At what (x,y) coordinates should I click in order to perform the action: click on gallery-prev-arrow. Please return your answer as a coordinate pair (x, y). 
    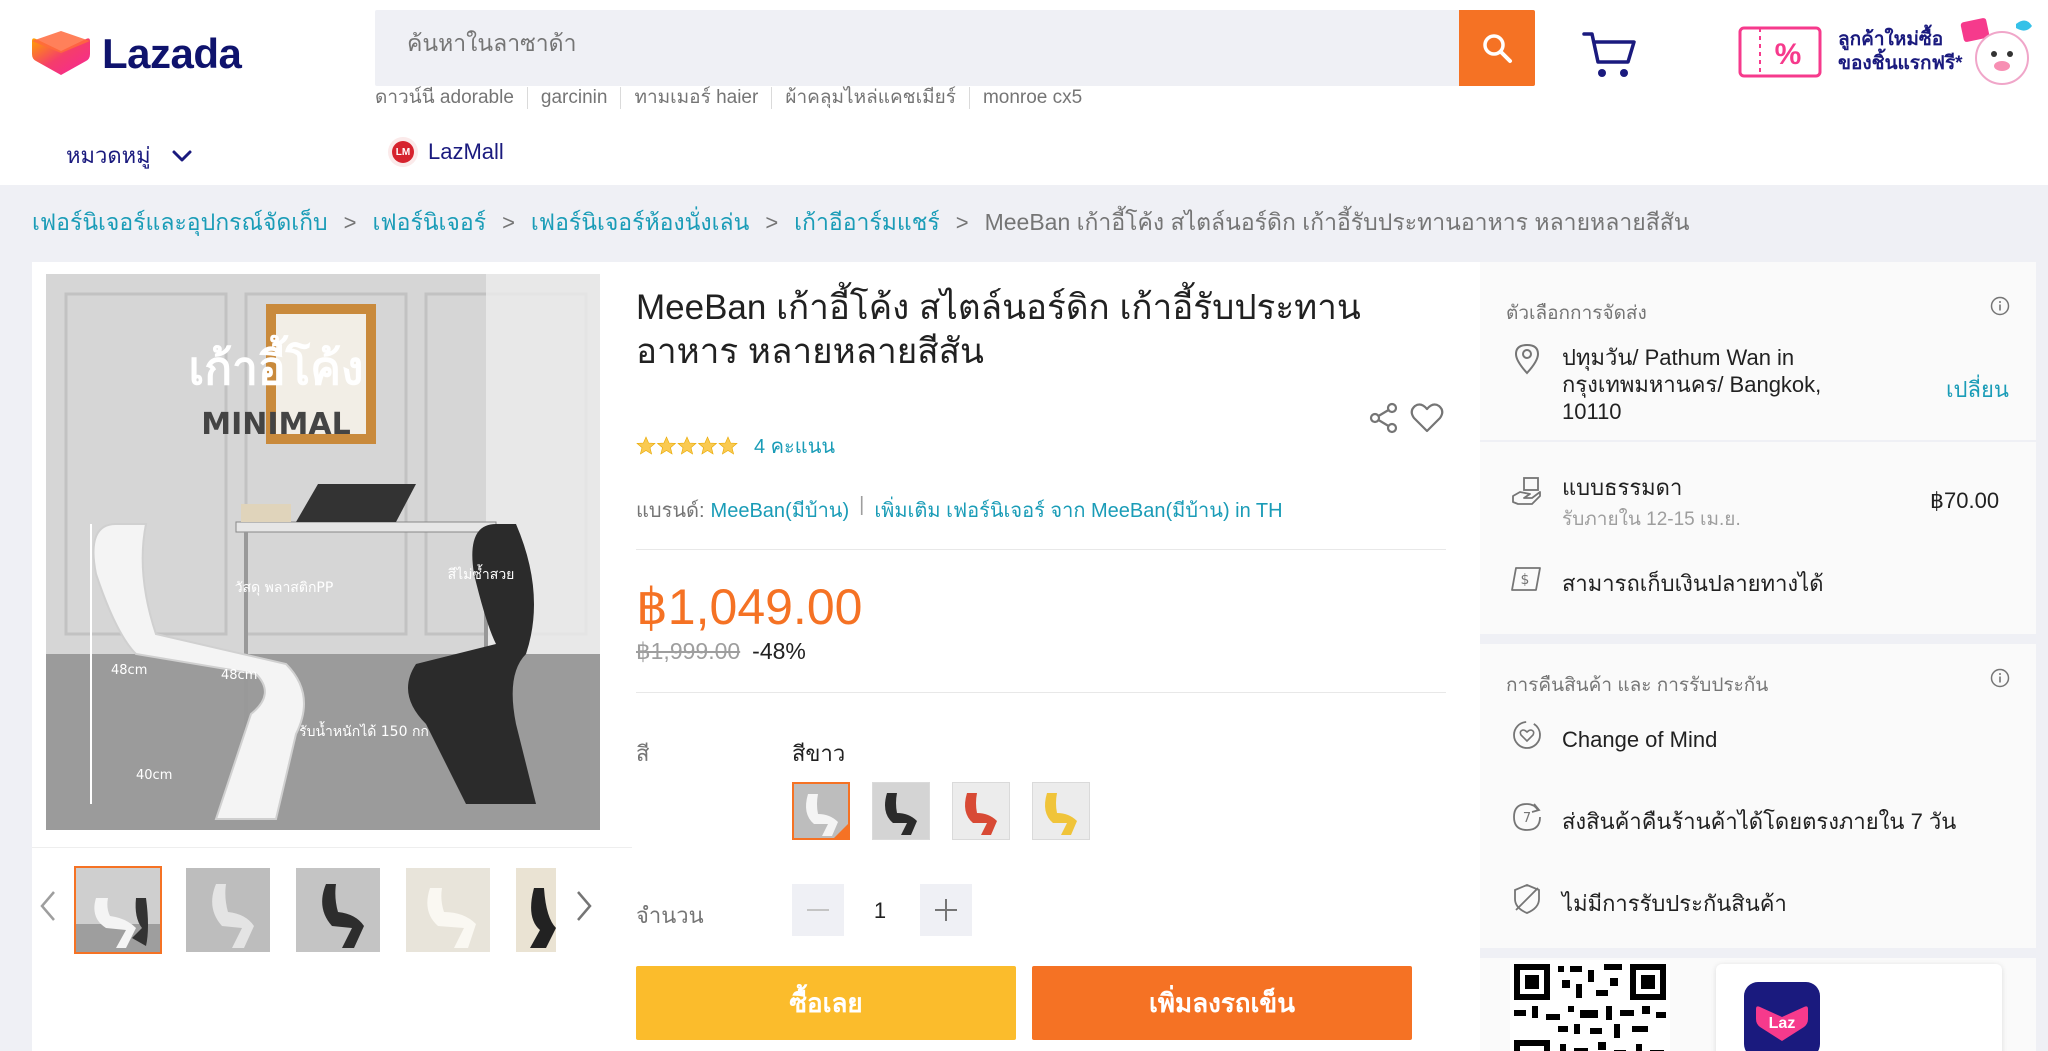
    Looking at the image, I should click on (48, 906).